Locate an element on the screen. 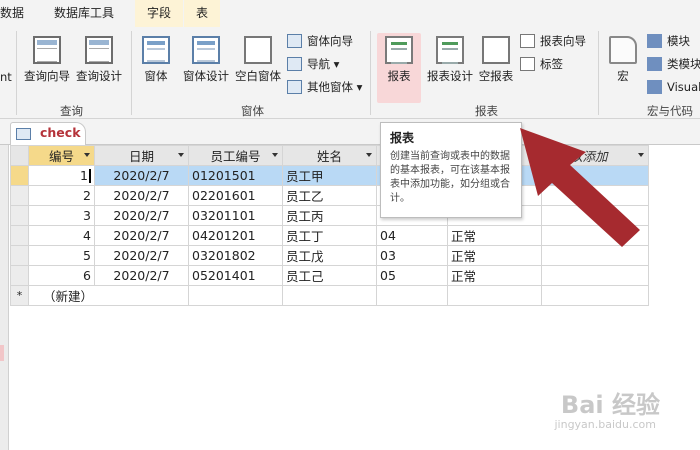  column-header-name: 姓名 is located at coordinates (329, 155).